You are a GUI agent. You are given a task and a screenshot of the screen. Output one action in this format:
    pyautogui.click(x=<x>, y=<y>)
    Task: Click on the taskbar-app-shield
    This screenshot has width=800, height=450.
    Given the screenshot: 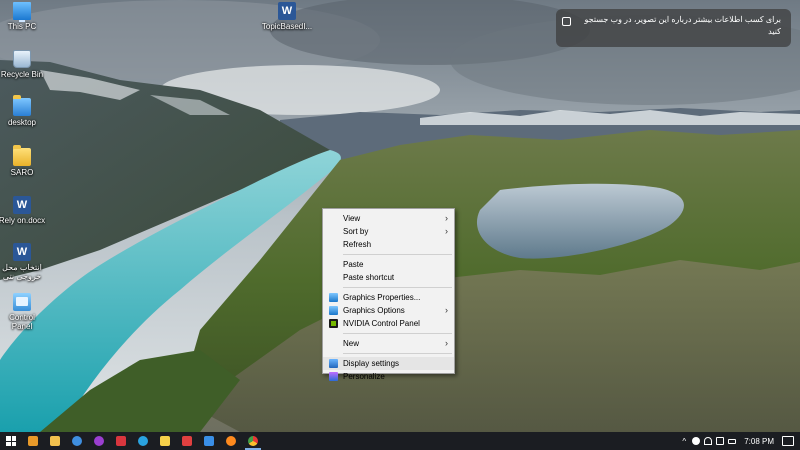 What is the action you would take?
    pyautogui.click(x=209, y=441)
    